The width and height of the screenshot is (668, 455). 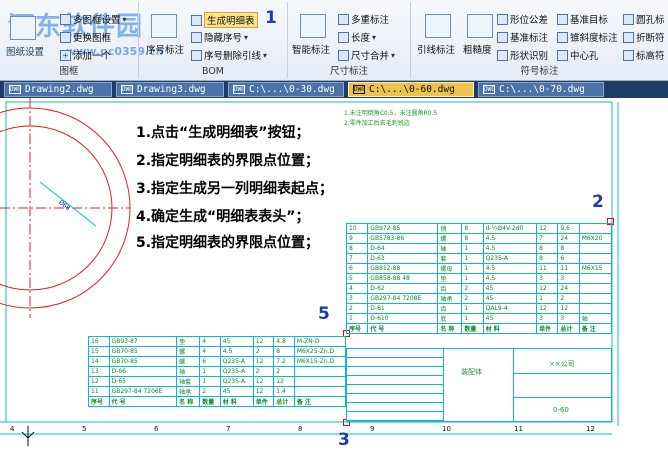 What do you see at coordinates (522, 55) in the screenshot?
I see `shape-id-button: 形状识别` at bounding box center [522, 55].